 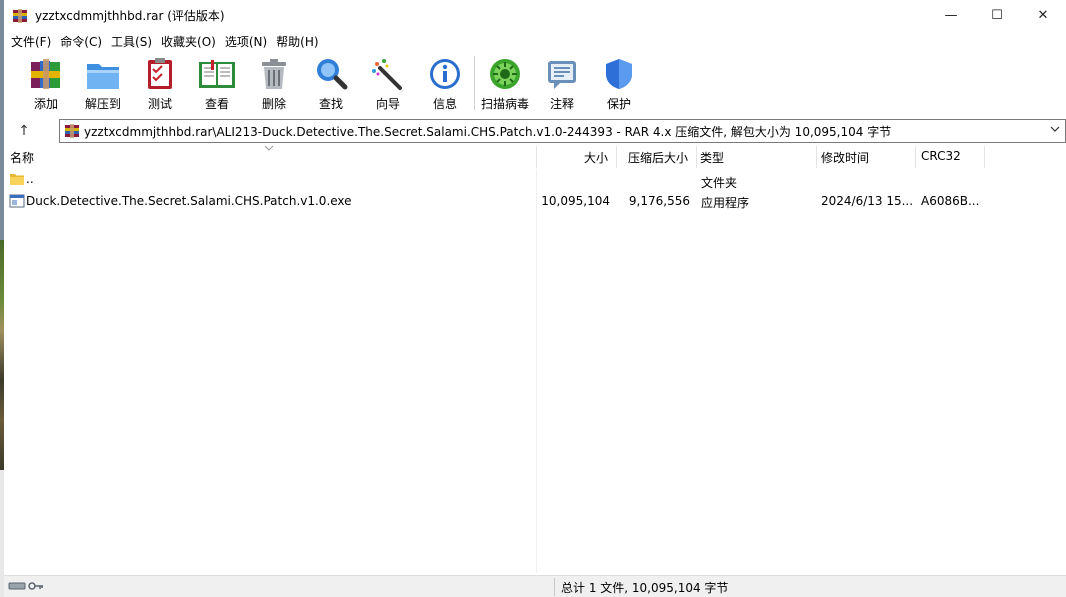 I want to click on protect-button: 保护, so click(x=619, y=83).